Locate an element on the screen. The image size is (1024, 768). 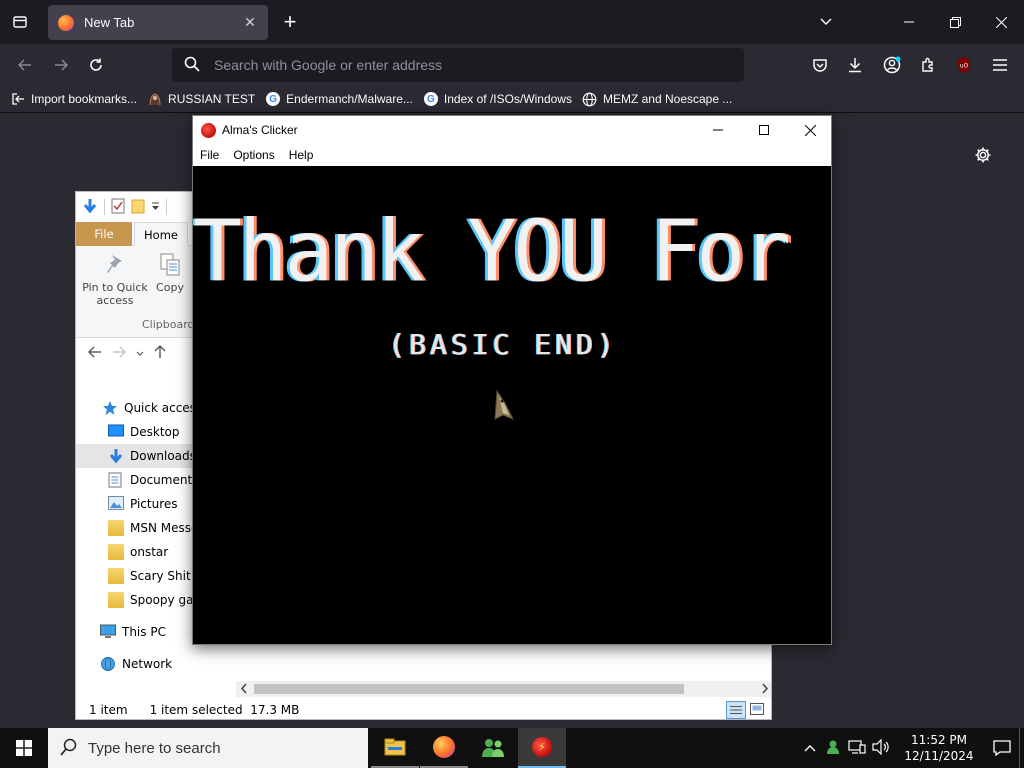
menu-help: Help is located at coordinates (301, 155).